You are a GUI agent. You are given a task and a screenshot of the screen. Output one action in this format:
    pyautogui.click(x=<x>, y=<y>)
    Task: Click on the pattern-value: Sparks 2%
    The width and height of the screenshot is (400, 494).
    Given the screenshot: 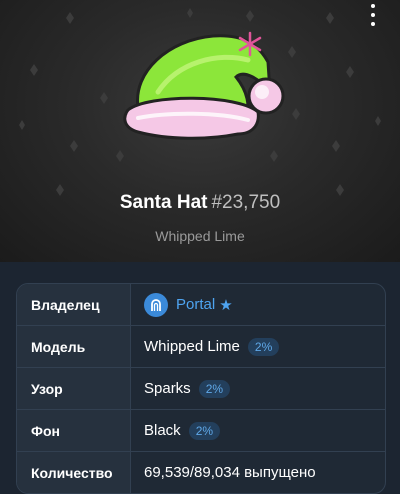 What is the action you would take?
    pyautogui.click(x=258, y=388)
    